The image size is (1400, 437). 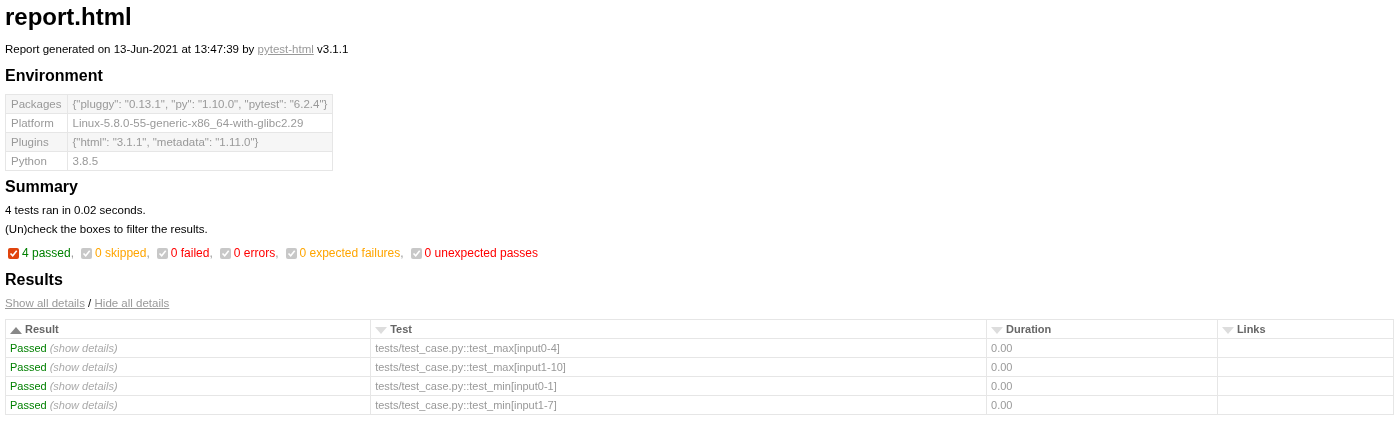 What do you see at coordinates (188, 329) in the screenshot?
I see `column-header: Result` at bounding box center [188, 329].